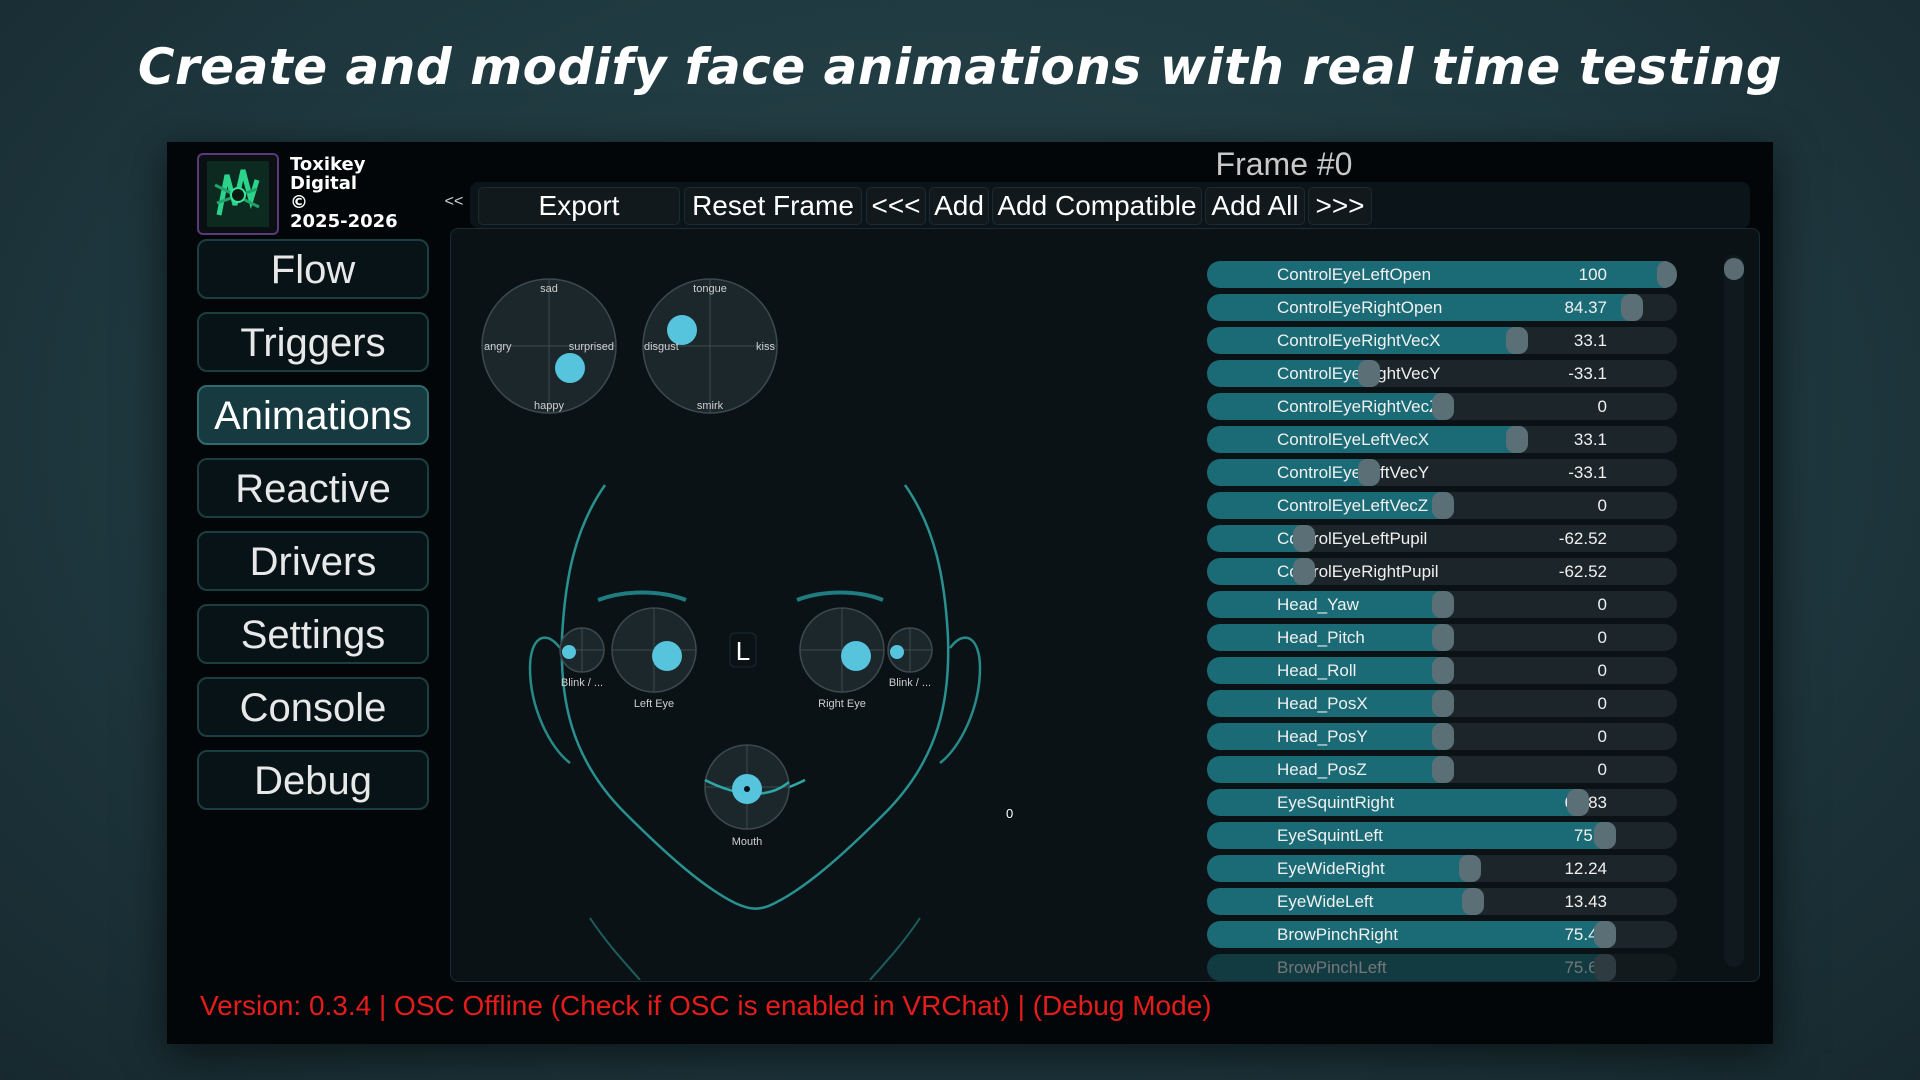 The width and height of the screenshot is (1920, 1080). Describe the element at coordinates (1442, 439) in the screenshot. I see `slider-row: ControlEyeLeftVecX 33.1` at that location.